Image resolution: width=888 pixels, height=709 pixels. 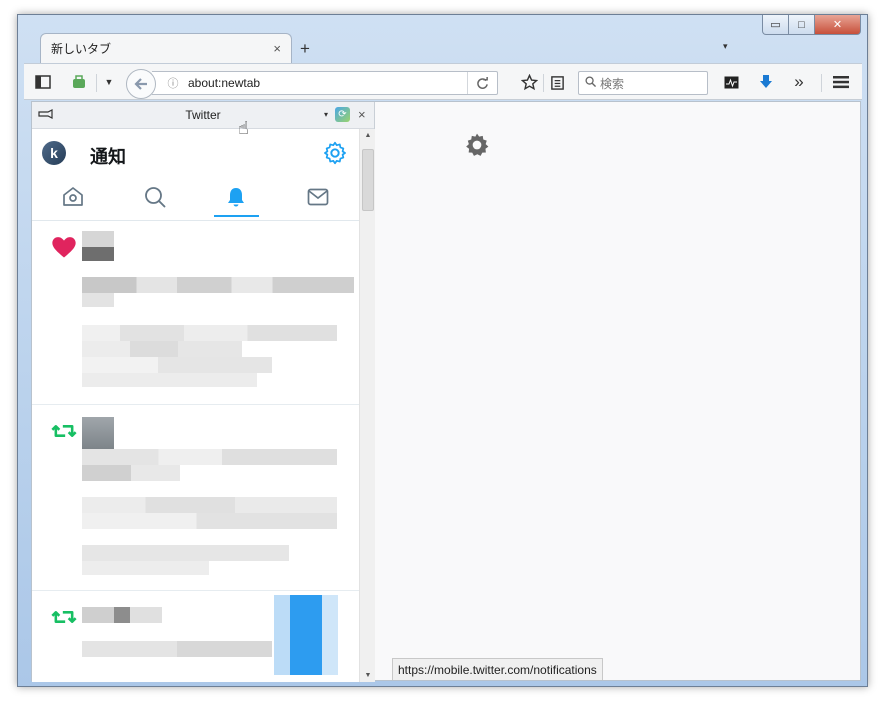 I want to click on download-arrow-icon, so click(x=766, y=82).